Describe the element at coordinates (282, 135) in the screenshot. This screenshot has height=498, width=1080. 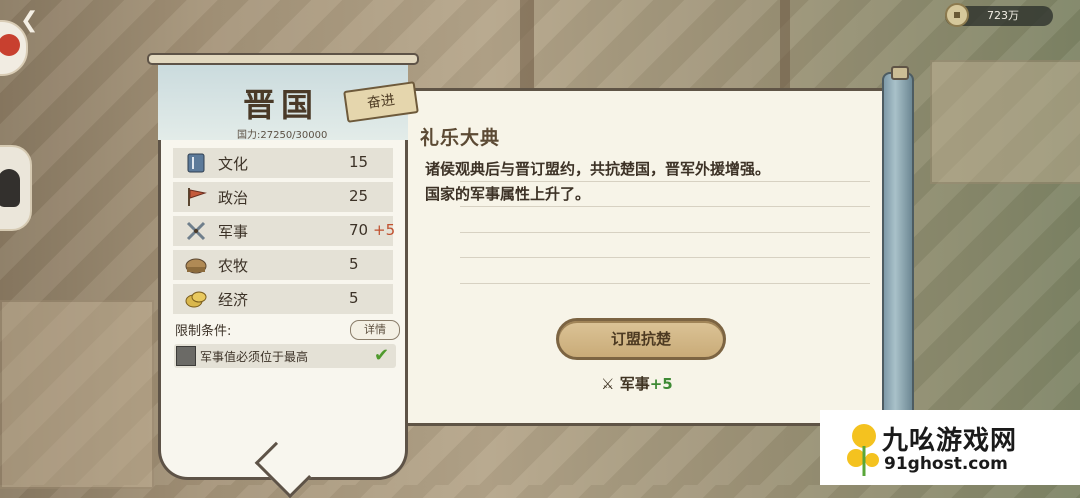
I see `nation-power: 国力:27250/30000` at that location.